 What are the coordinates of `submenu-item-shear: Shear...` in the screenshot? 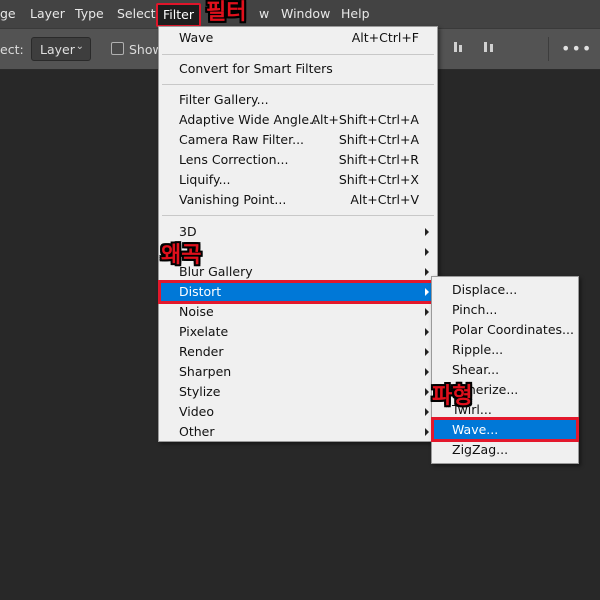 It's located at (505, 370).